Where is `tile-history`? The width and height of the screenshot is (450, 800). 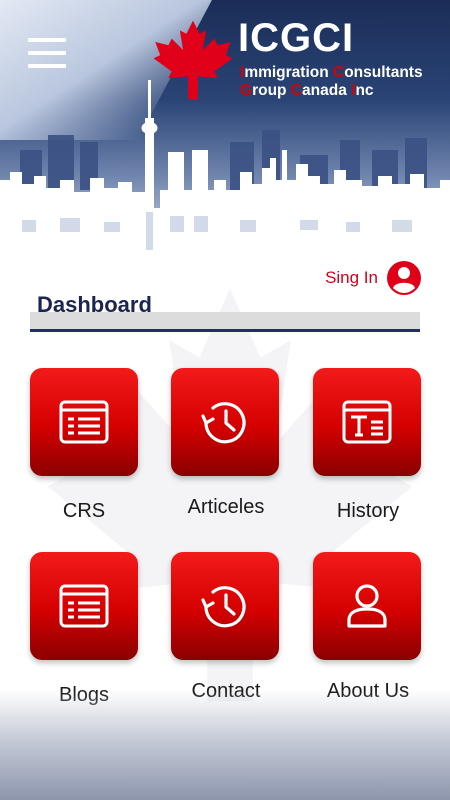
tile-history is located at coordinates (367, 422).